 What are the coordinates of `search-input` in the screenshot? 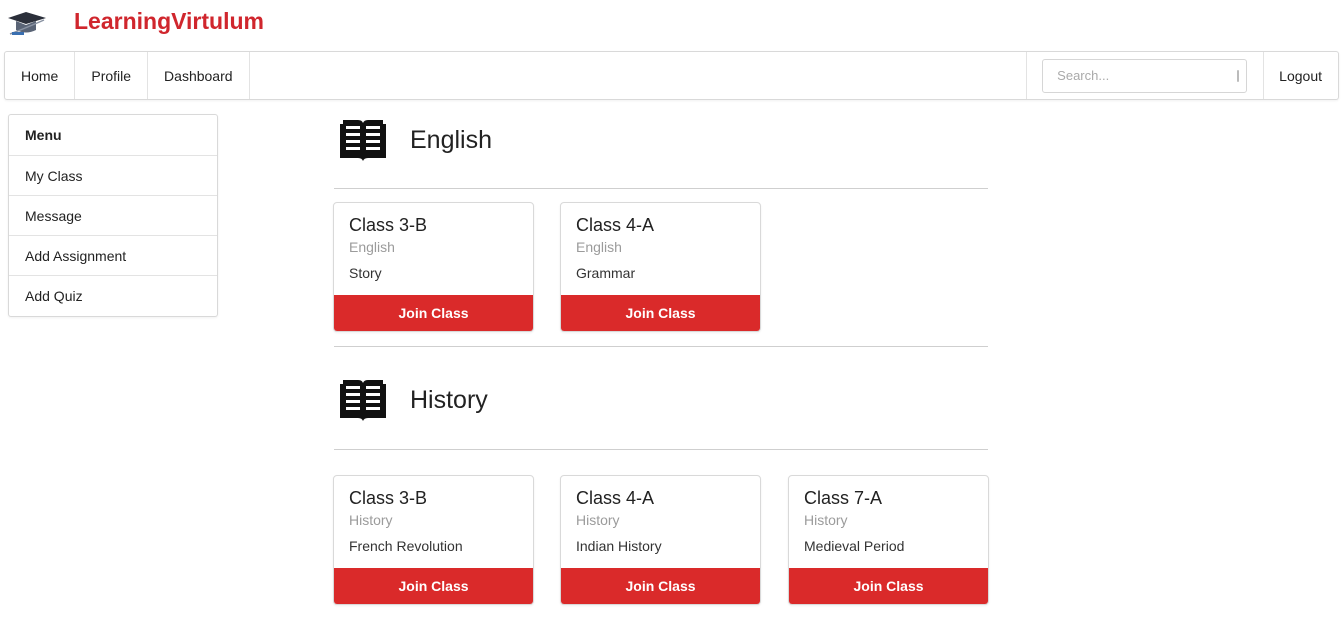 It's located at (1145, 75).